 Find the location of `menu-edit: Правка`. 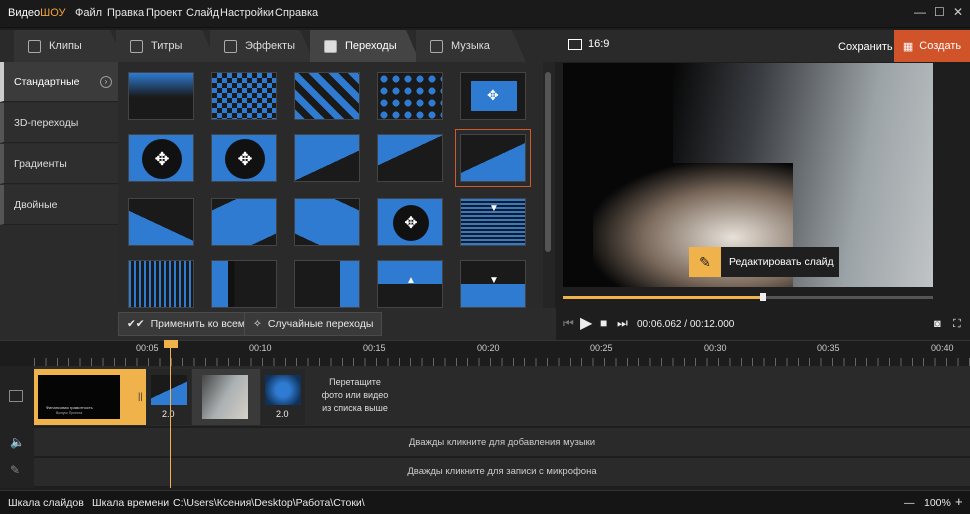

menu-edit: Правка is located at coordinates (125, 13).